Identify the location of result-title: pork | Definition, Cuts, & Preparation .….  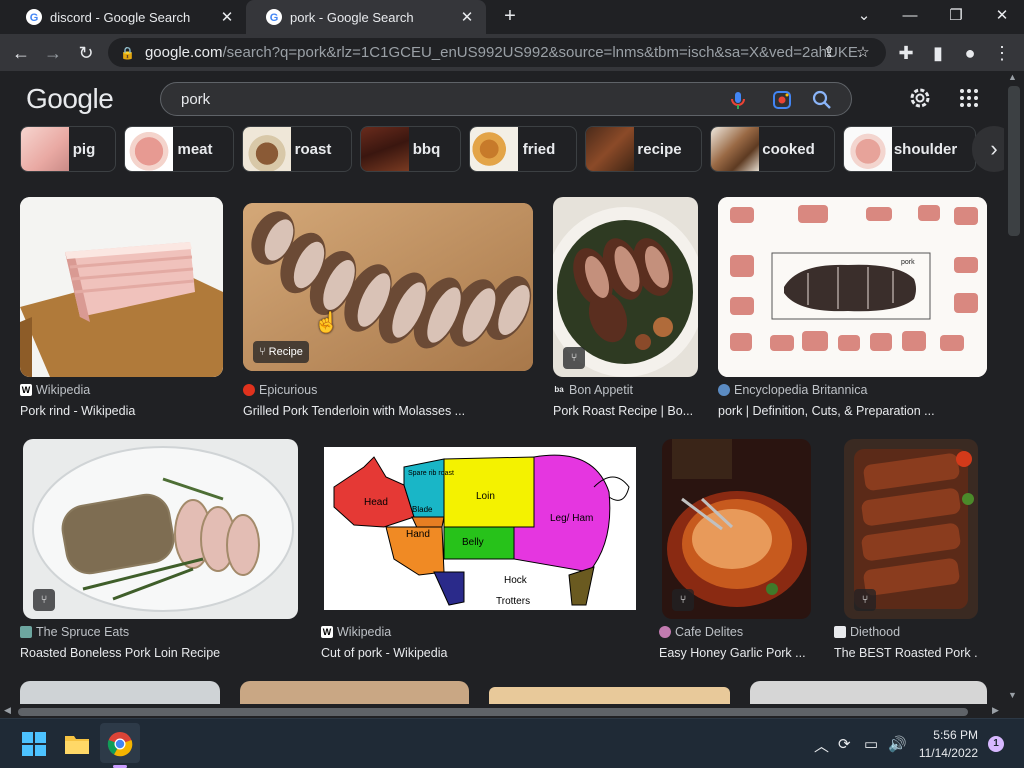
(852, 411).